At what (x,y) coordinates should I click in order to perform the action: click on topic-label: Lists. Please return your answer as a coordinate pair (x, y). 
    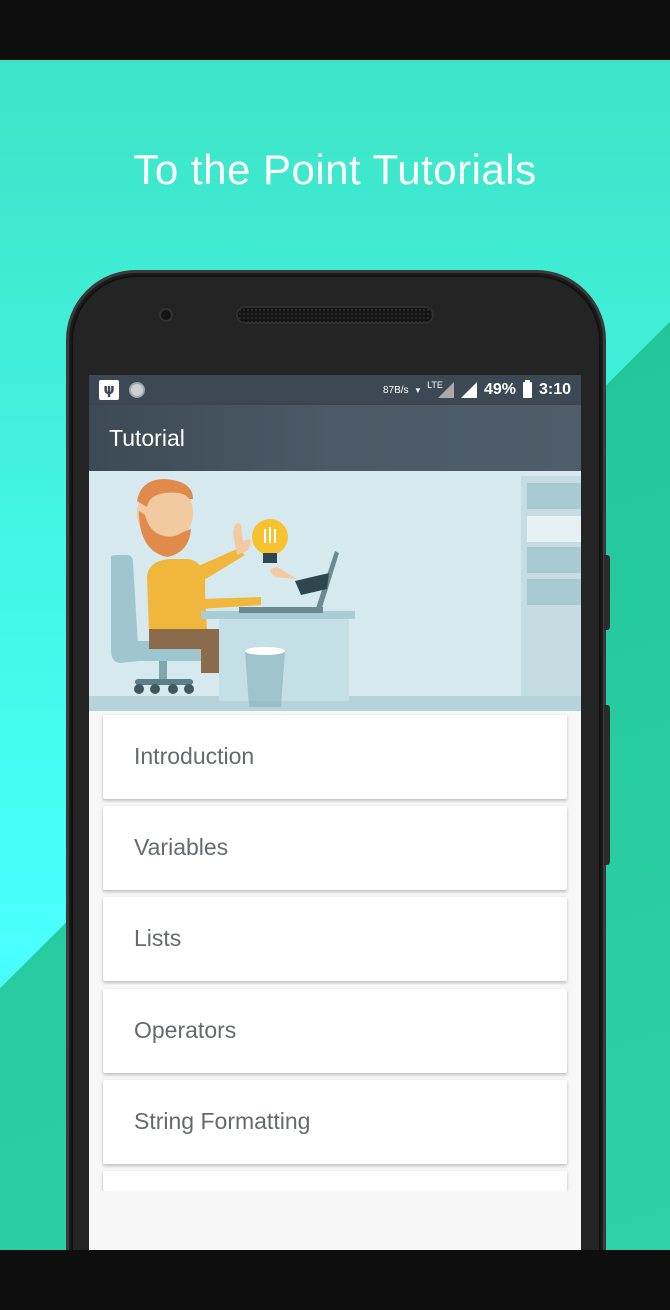
    Looking at the image, I should click on (158, 938).